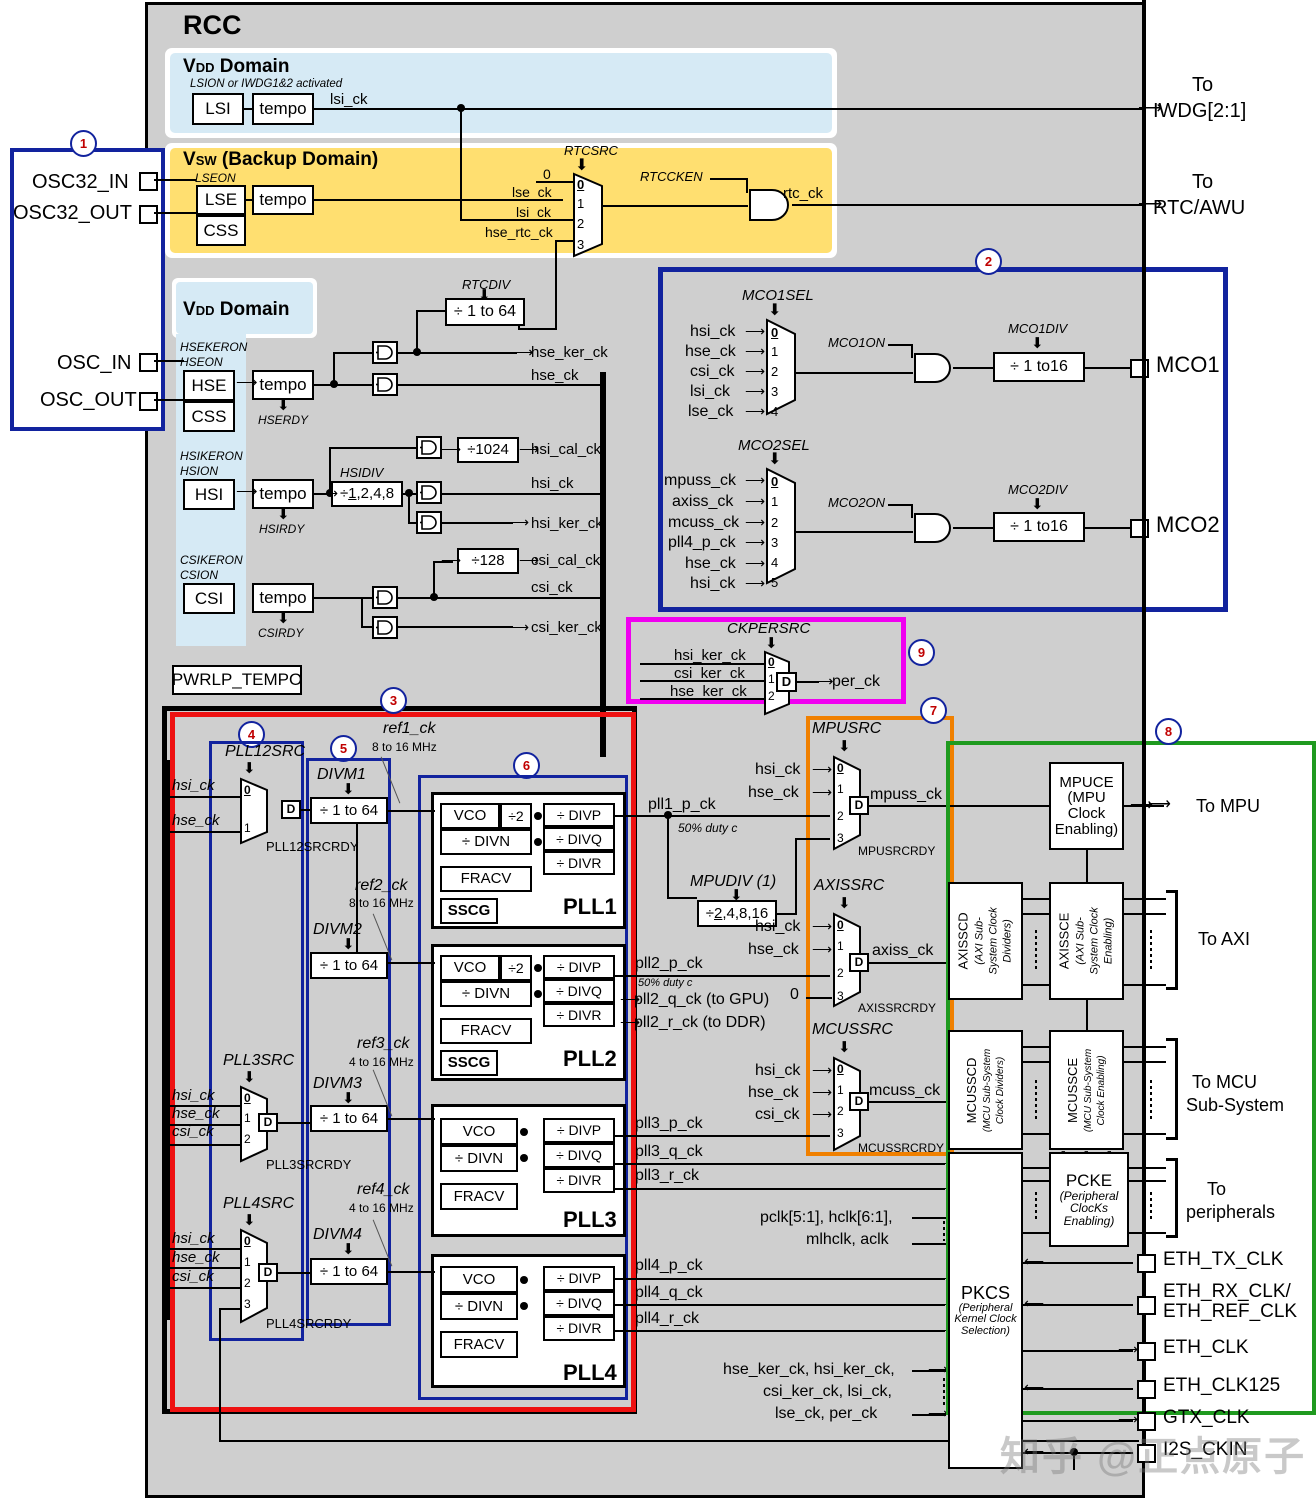 This screenshot has height=1503, width=1316. I want to click on to-axi-label: To AXI, so click(1224, 939).